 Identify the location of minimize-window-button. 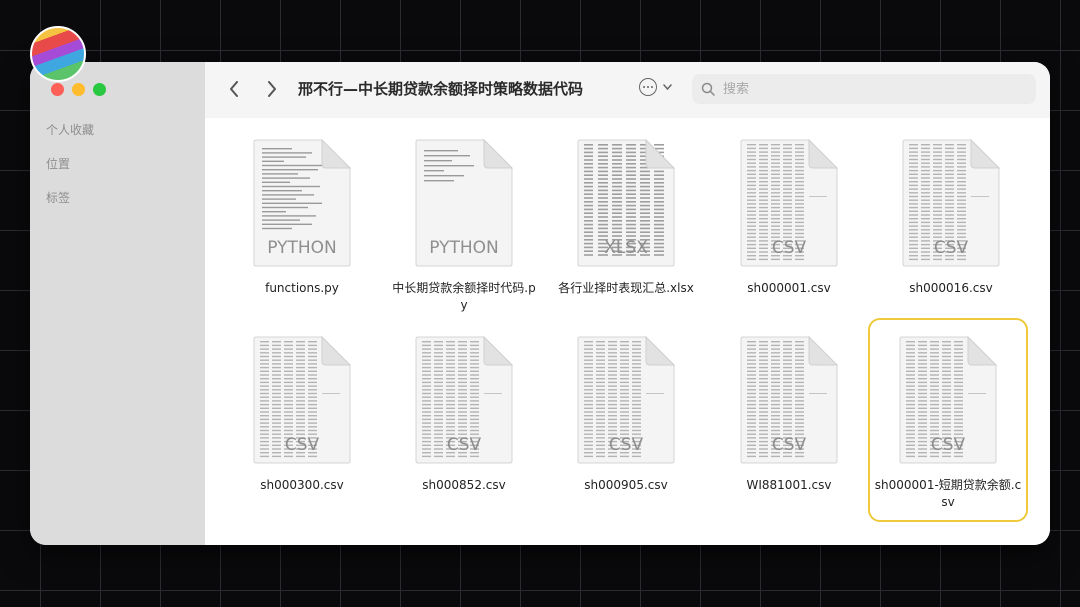
(78, 89).